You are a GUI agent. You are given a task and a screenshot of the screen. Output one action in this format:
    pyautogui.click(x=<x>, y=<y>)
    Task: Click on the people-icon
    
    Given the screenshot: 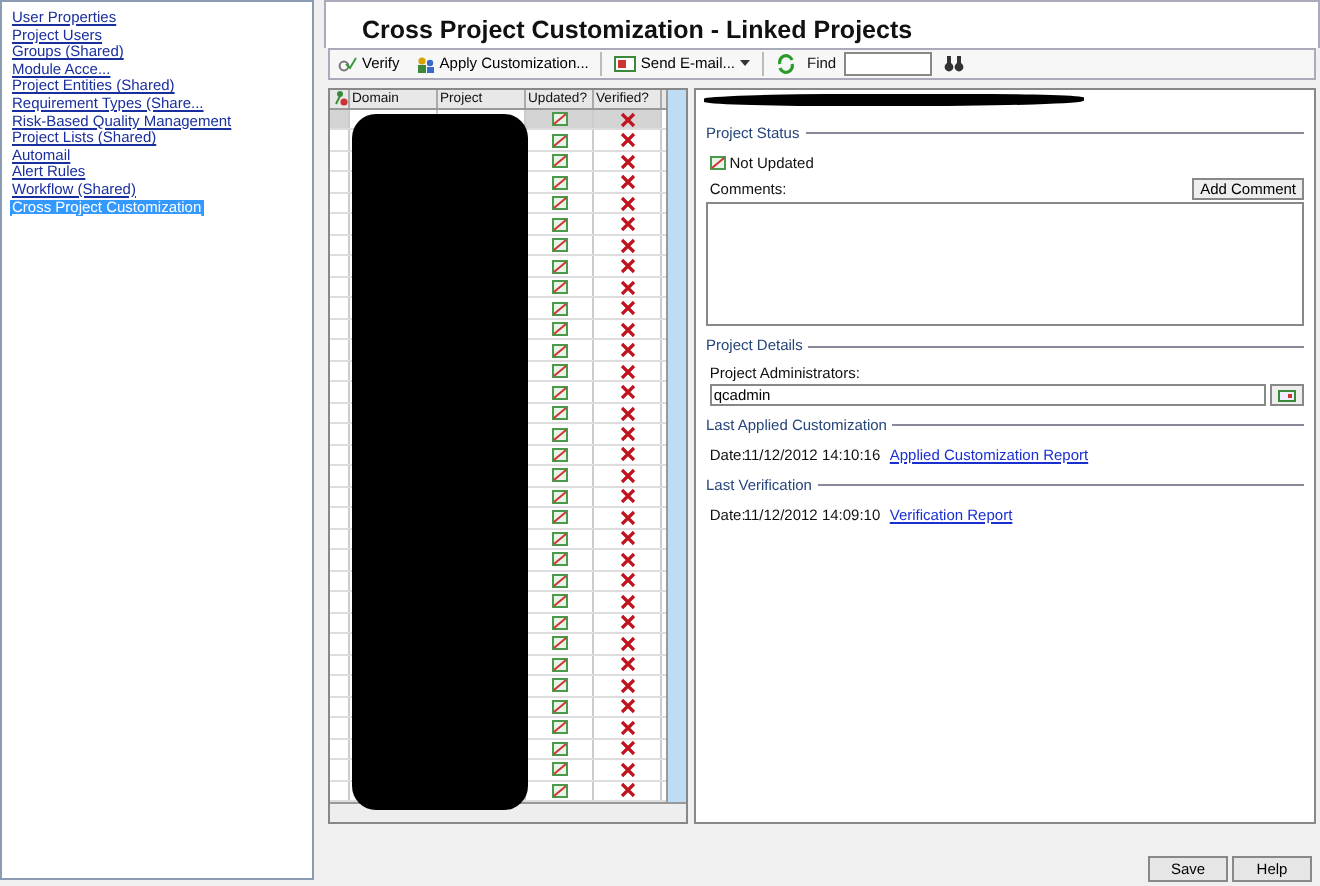 What is the action you would take?
    pyautogui.click(x=425, y=64)
    